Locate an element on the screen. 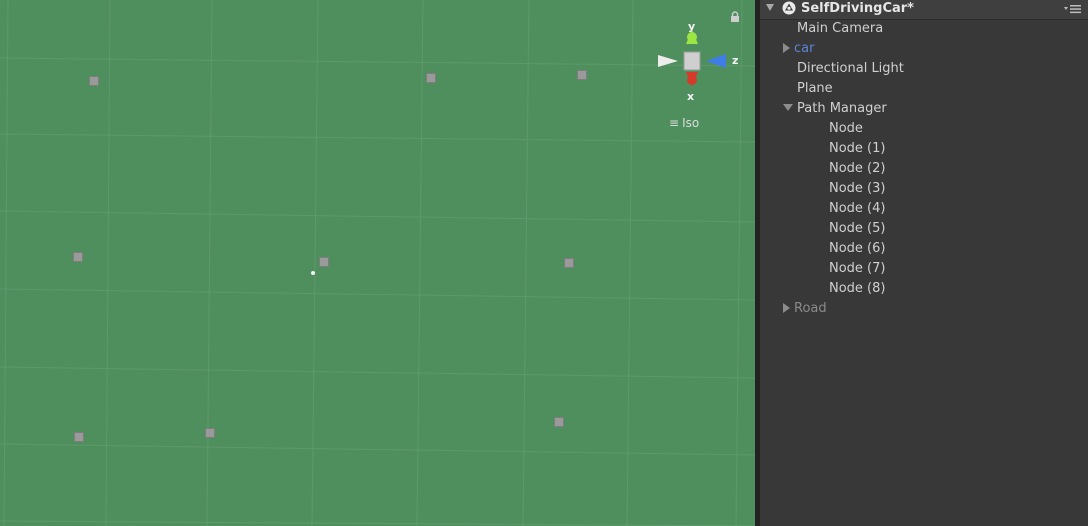  hierarchy-item: Node (1) is located at coordinates (857, 149).